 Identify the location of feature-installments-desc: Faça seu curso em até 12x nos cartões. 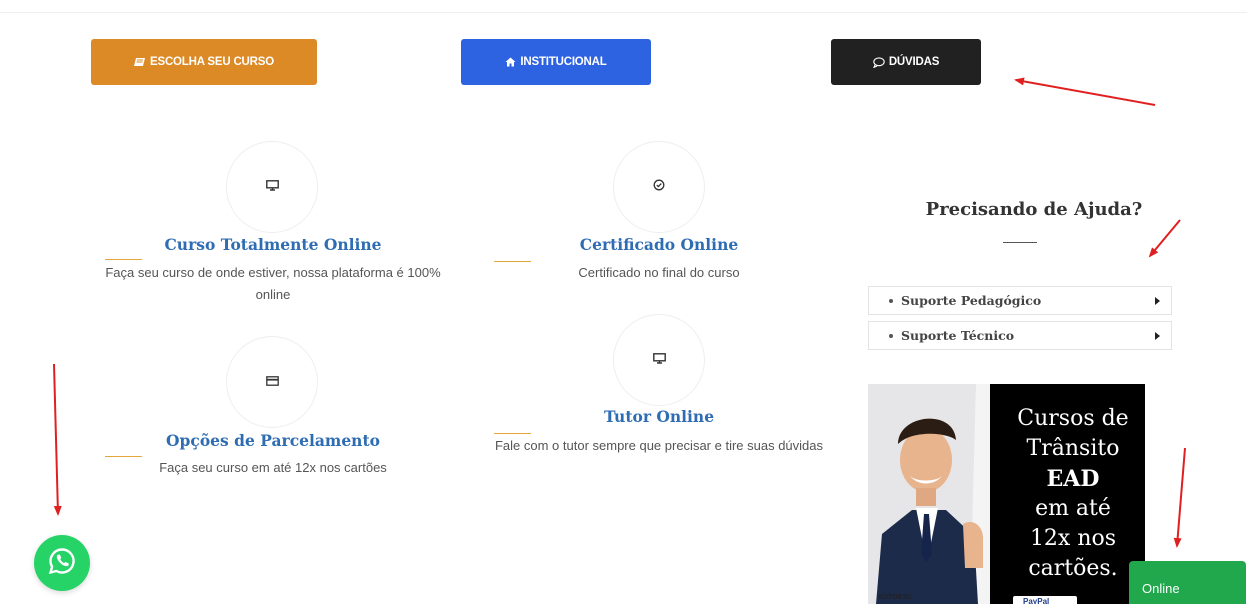
(273, 467).